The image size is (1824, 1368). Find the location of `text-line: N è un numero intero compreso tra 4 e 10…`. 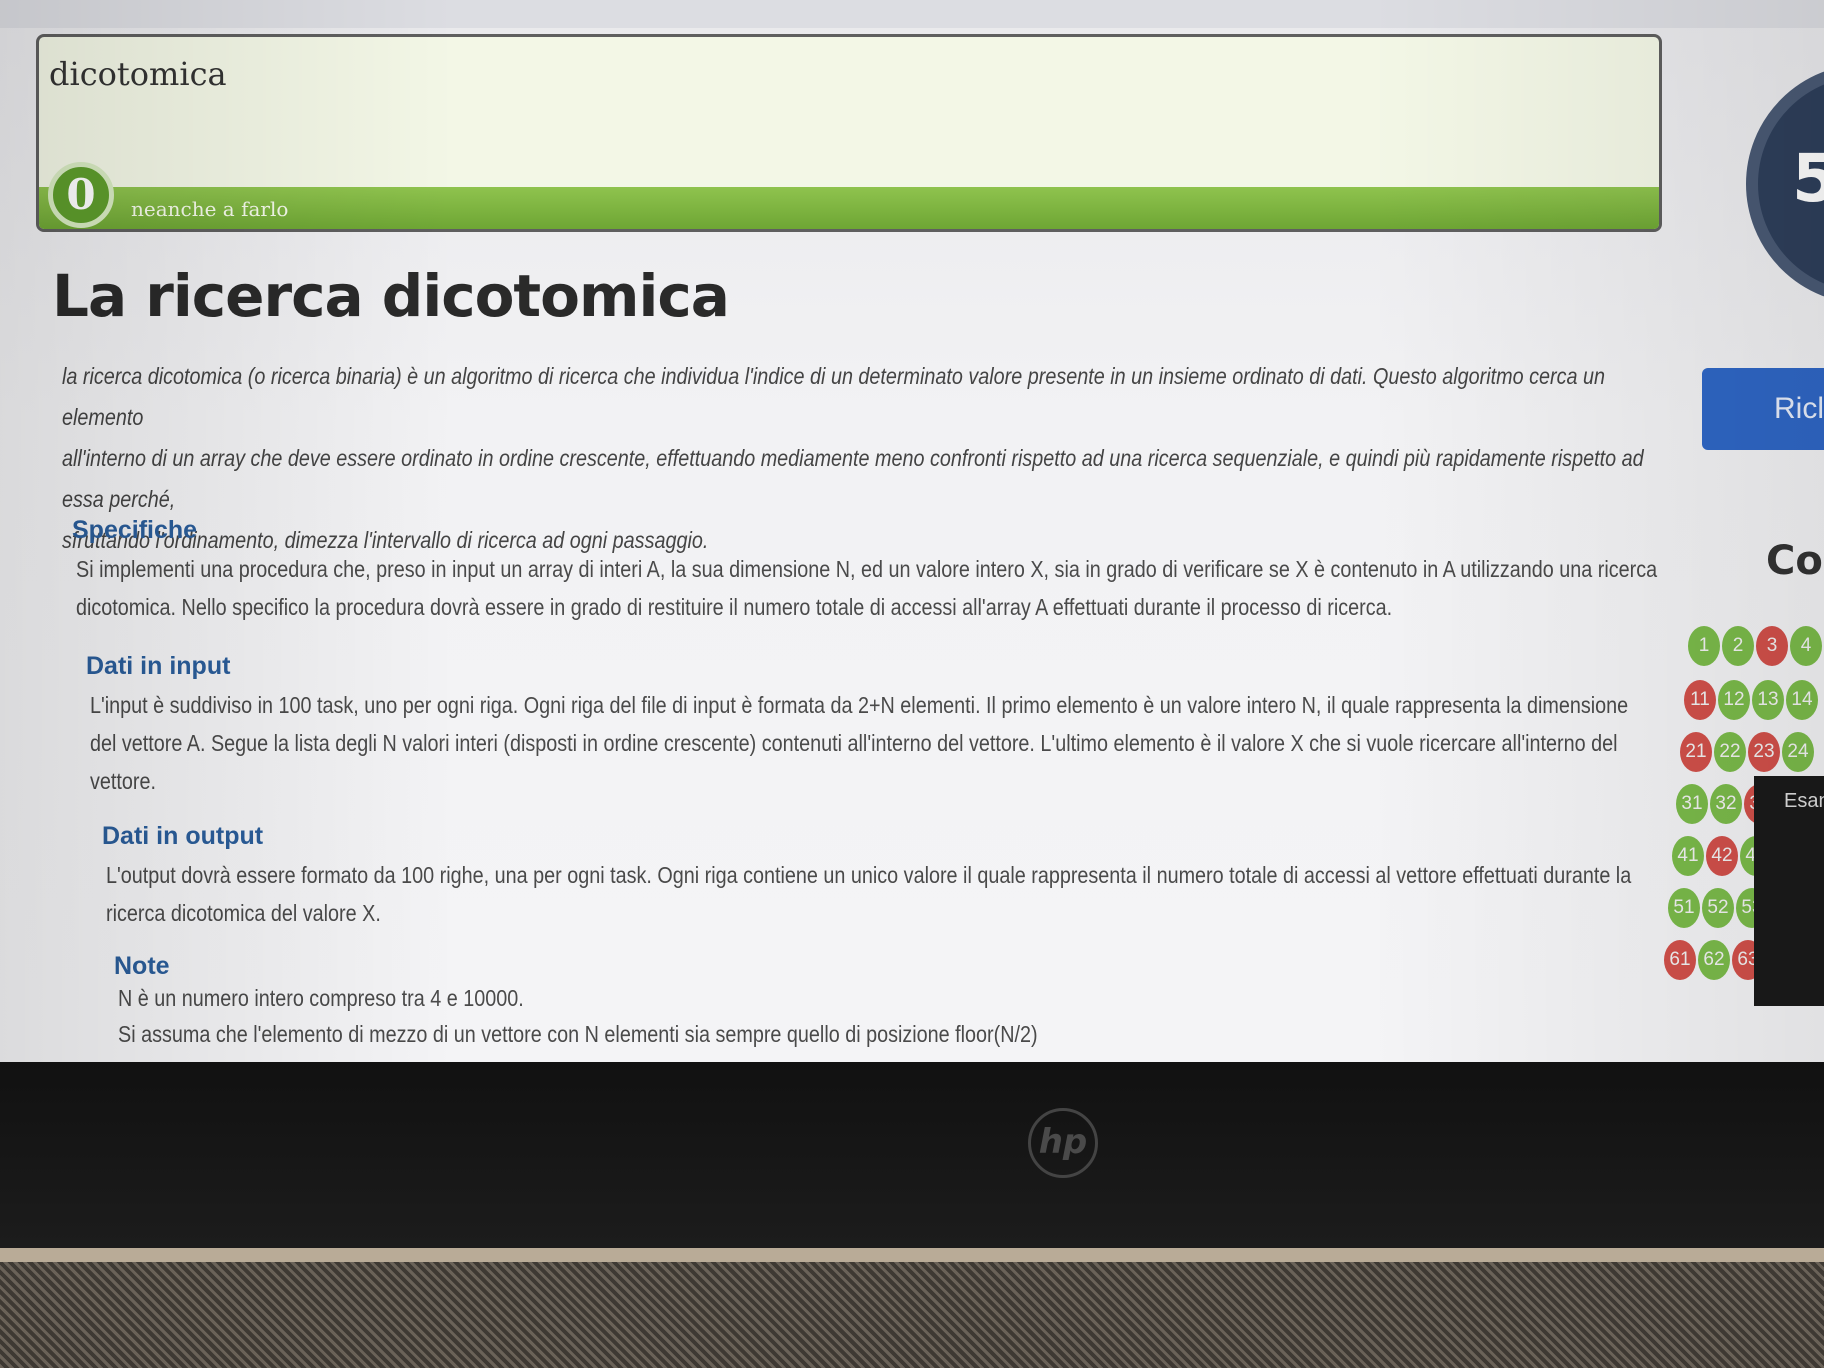

text-line: N è un numero intero compreso tra 4 e 10… is located at coordinates (321, 998).